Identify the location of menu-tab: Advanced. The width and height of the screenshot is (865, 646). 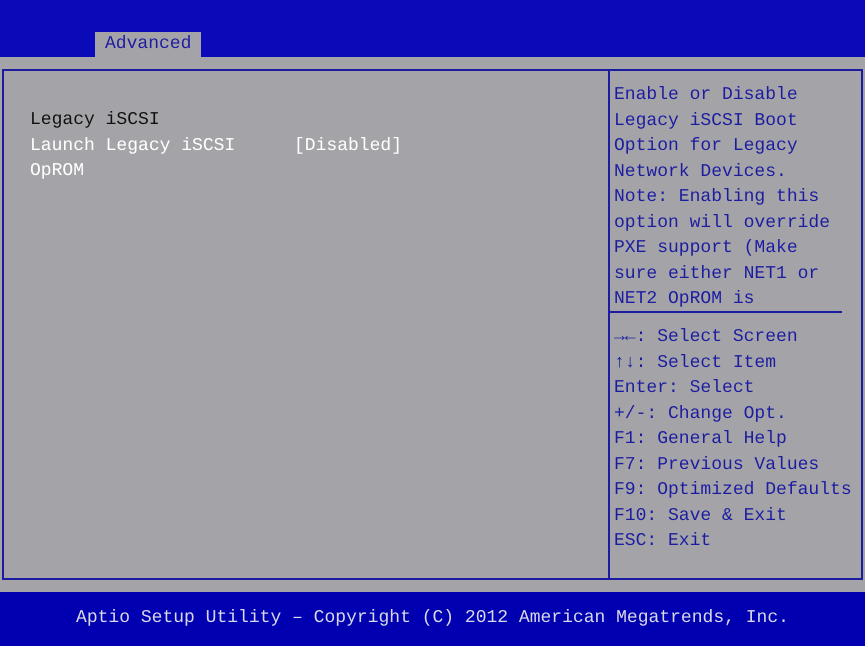
(148, 44).